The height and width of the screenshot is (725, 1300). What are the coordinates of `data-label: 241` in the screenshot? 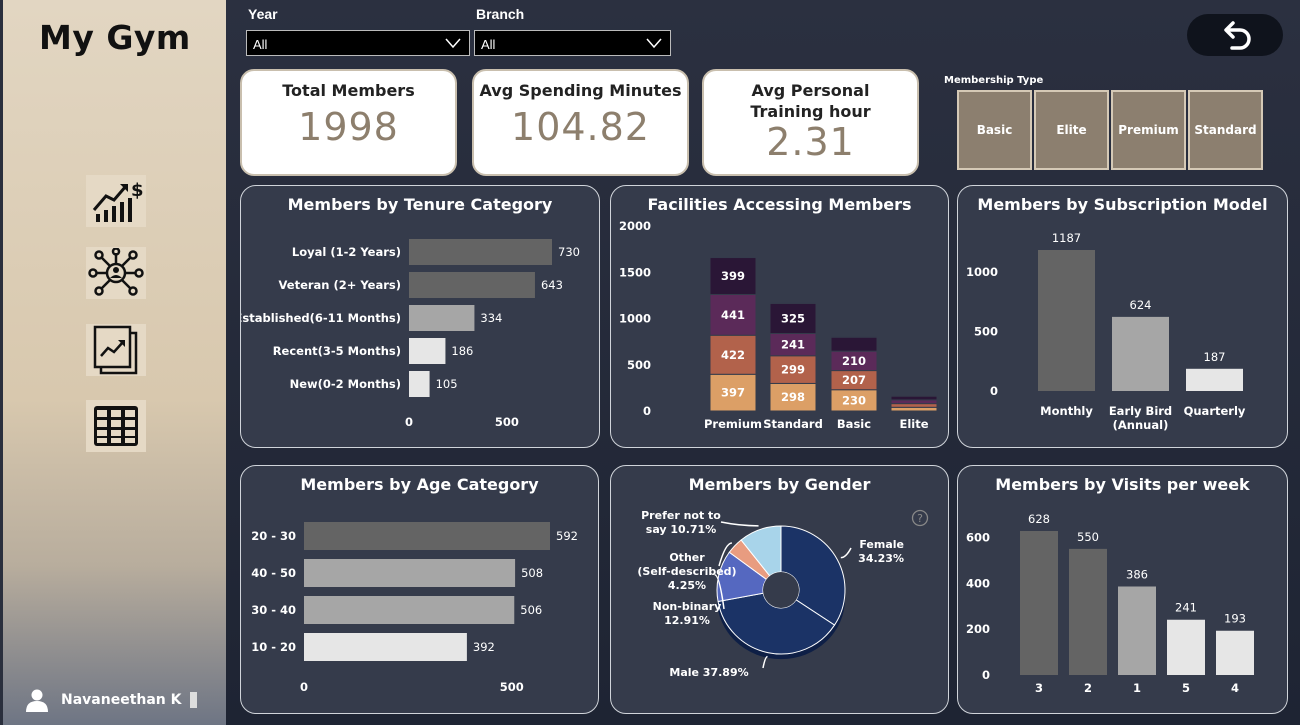 It's located at (1186, 608).